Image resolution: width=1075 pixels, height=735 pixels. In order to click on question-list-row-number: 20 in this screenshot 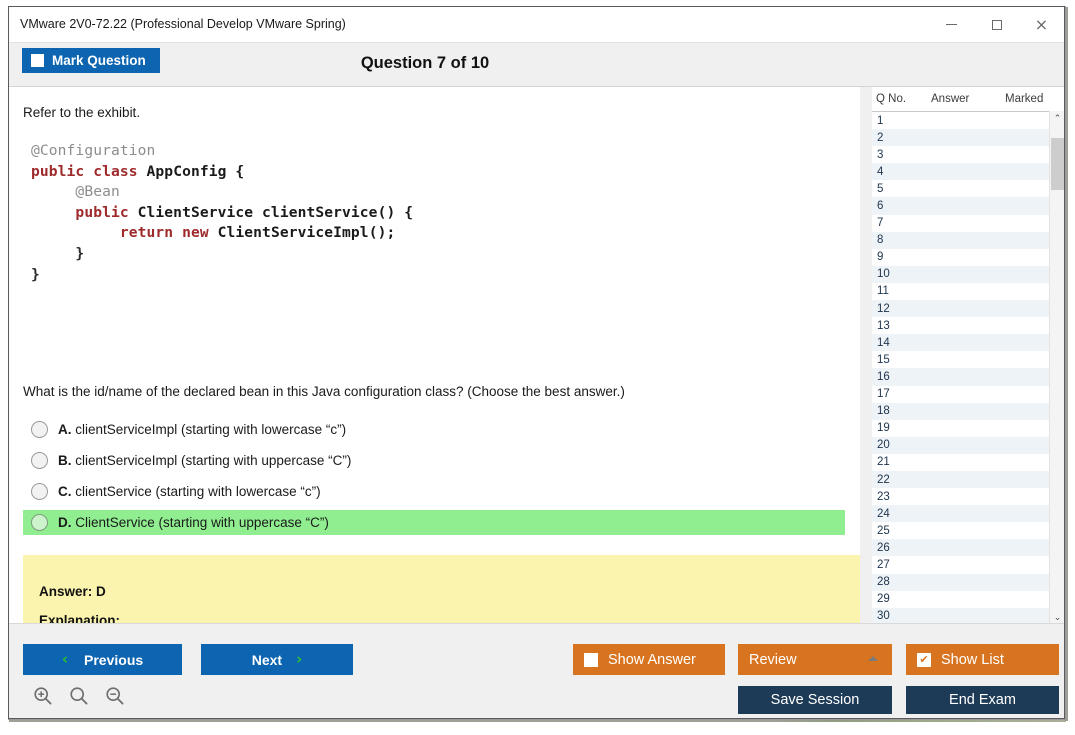, I will do `click(883, 445)`.